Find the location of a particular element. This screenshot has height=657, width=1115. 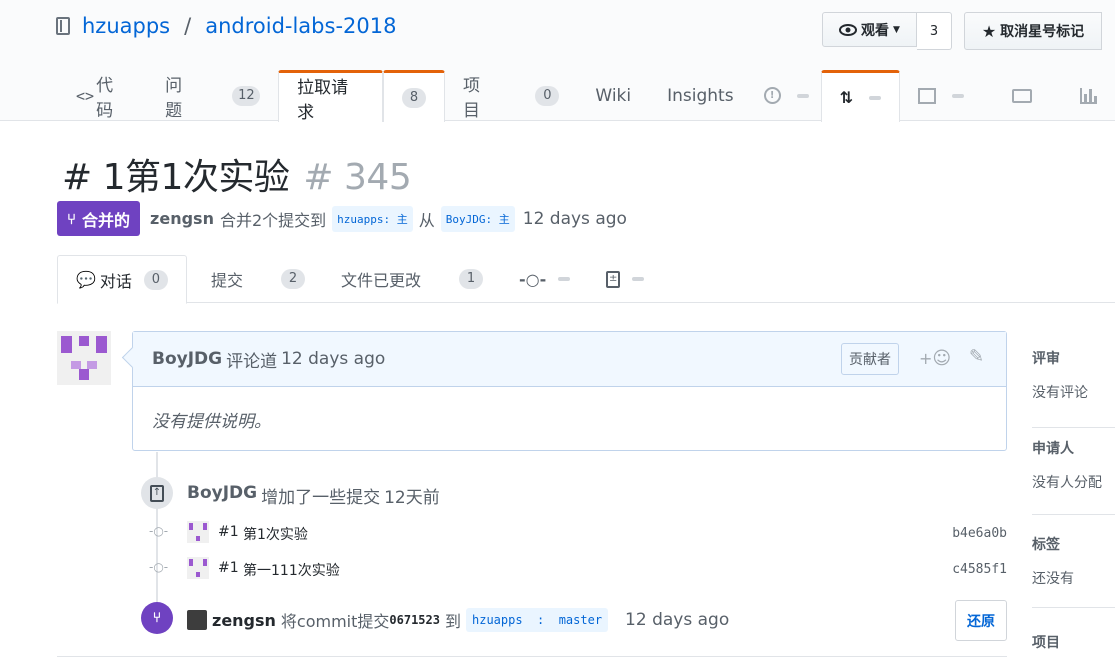

merge-author: zengsn is located at coordinates (244, 620).